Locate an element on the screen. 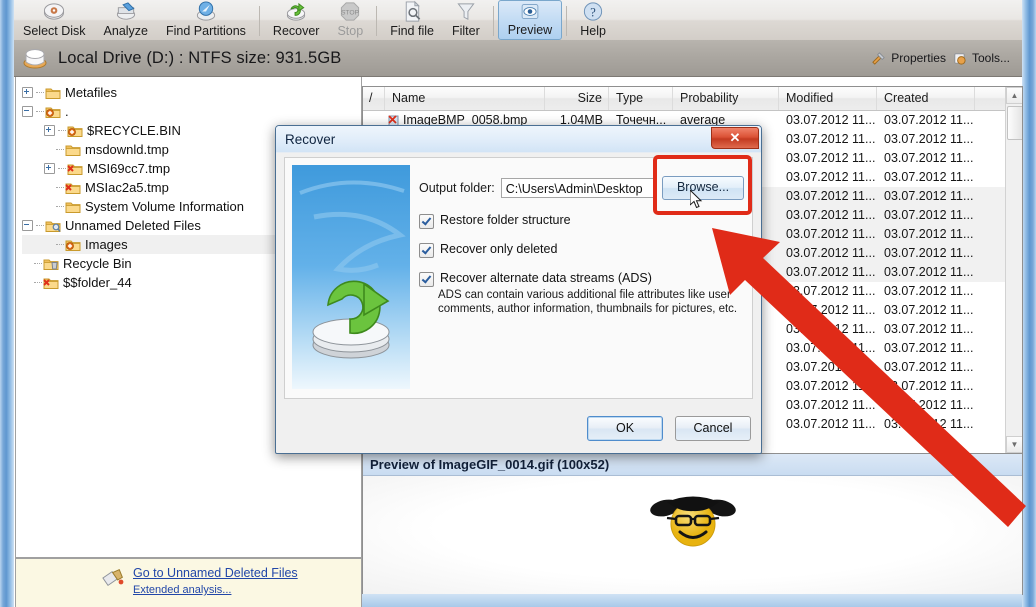 The width and height of the screenshot is (1036, 607). recycle-bin-icon is located at coordinates (51, 264).